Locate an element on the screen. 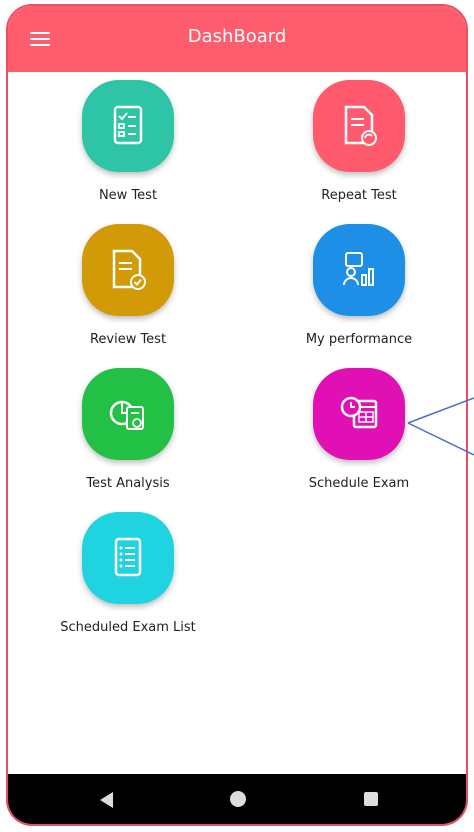 This screenshot has width=474, height=832. back-icon is located at coordinates (106, 800).